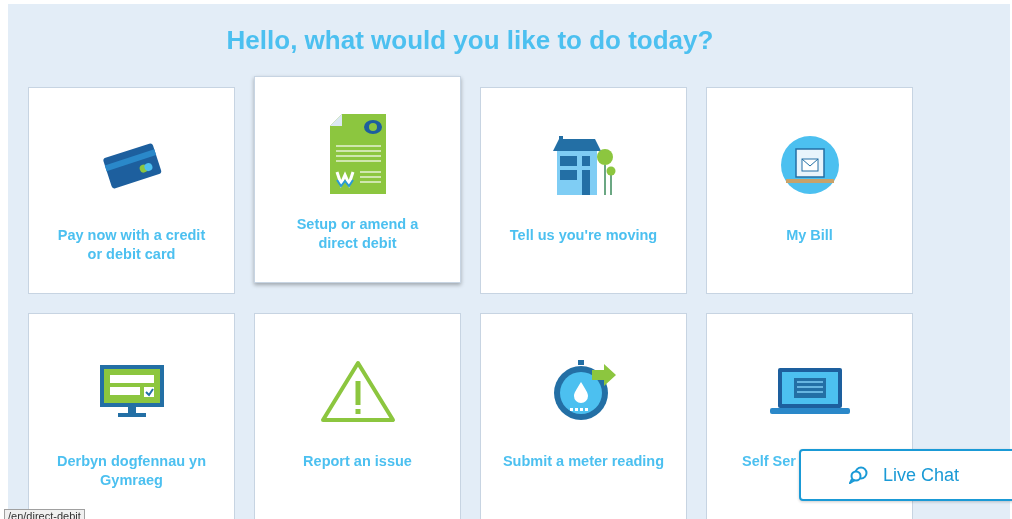 This screenshot has width=1012, height=519. What do you see at coordinates (357, 461) in the screenshot?
I see `option-label: Report an issue` at bounding box center [357, 461].